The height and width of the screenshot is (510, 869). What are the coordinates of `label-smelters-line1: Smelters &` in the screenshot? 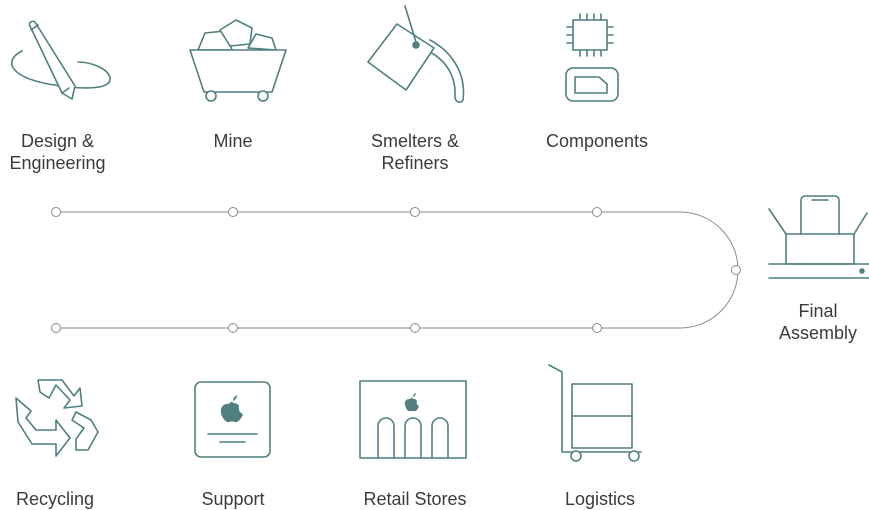 It's located at (415, 141).